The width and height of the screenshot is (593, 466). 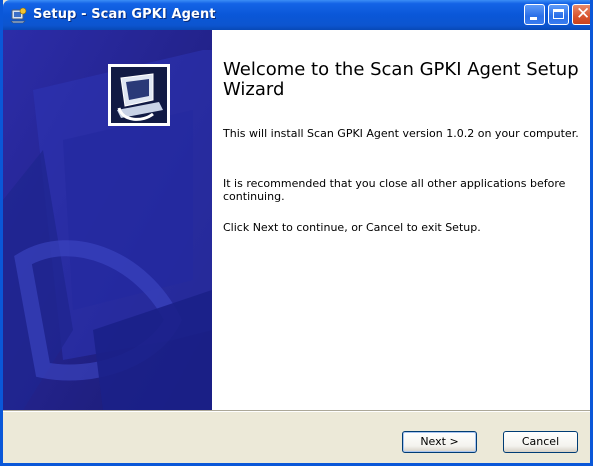 I want to click on cancel-button: Cancel, so click(x=540, y=442).